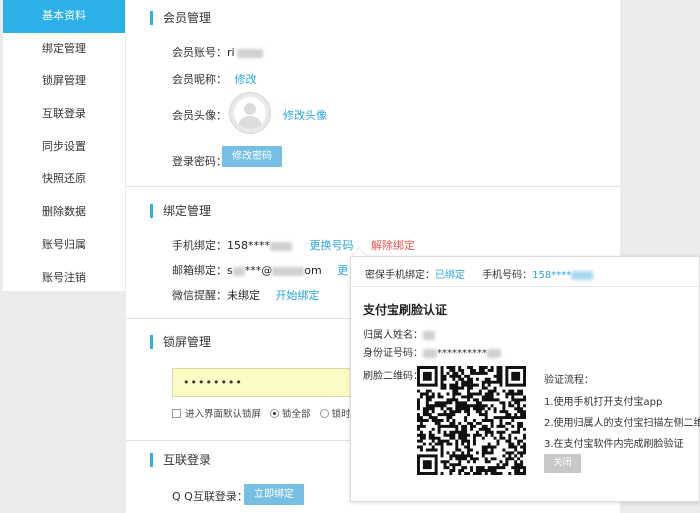 This screenshot has height=513, width=700. What do you see at coordinates (359, 251) in the screenshot?
I see `popup-arrow` at bounding box center [359, 251].